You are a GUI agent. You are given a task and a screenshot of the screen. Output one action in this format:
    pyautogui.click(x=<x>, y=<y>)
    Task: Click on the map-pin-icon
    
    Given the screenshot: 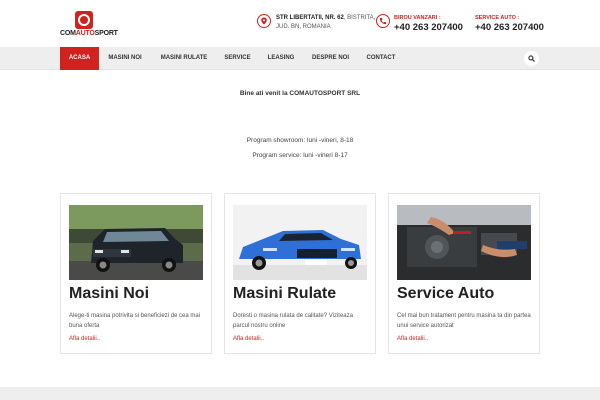 What is the action you would take?
    pyautogui.click(x=264, y=21)
    